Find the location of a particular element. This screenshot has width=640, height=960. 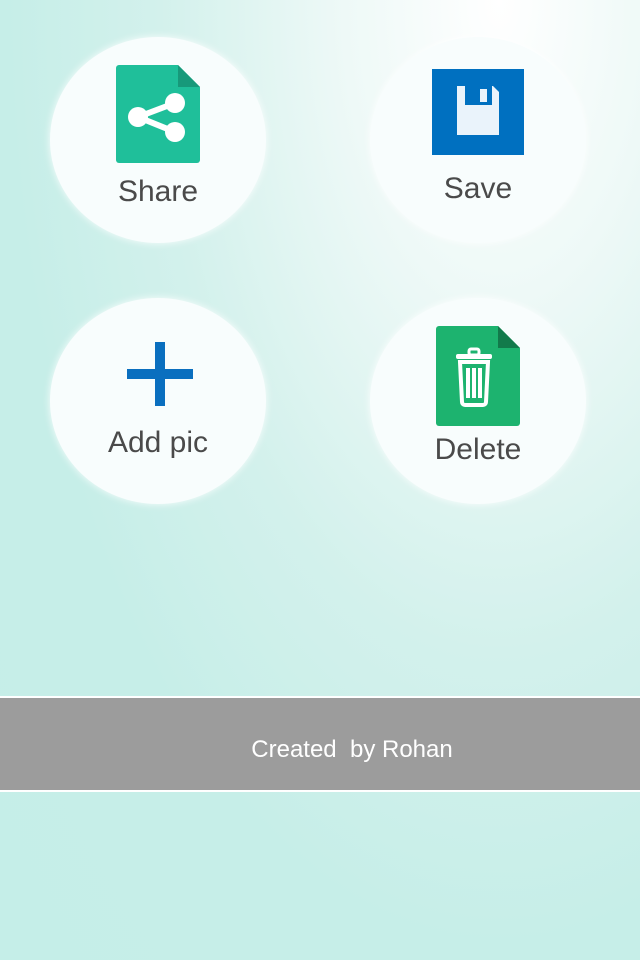

footer-bar: Created by Rohan is located at coordinates (320, 744).